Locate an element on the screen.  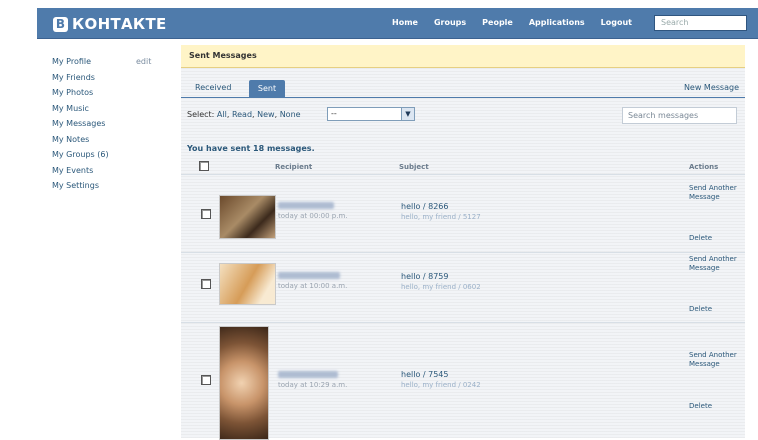
action-dropdown: -- ▼ is located at coordinates (371, 114).